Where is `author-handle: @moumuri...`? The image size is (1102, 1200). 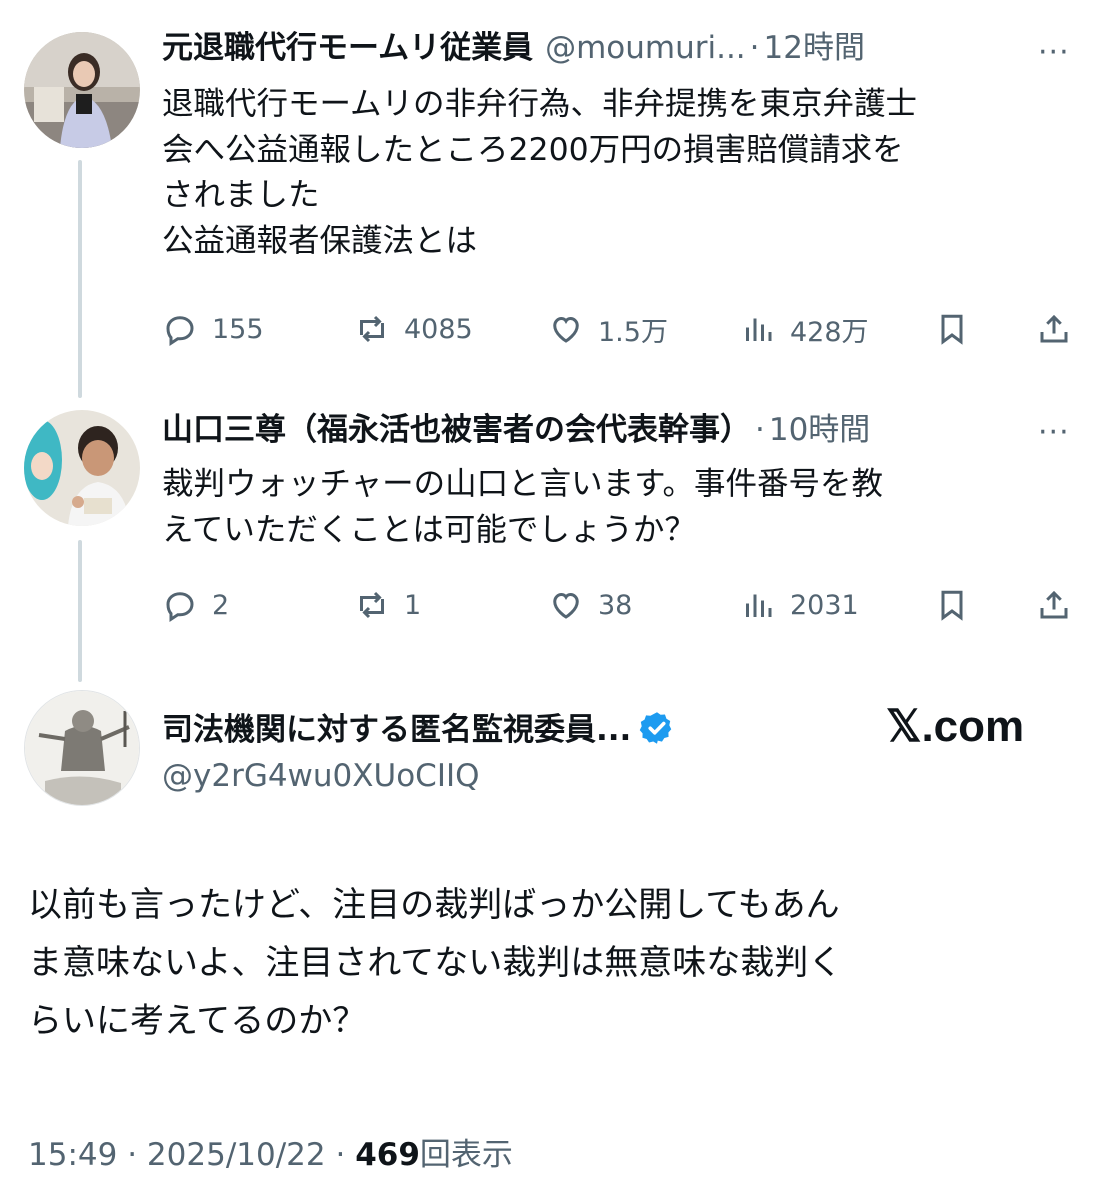
author-handle: @moumuri... is located at coordinates (645, 48).